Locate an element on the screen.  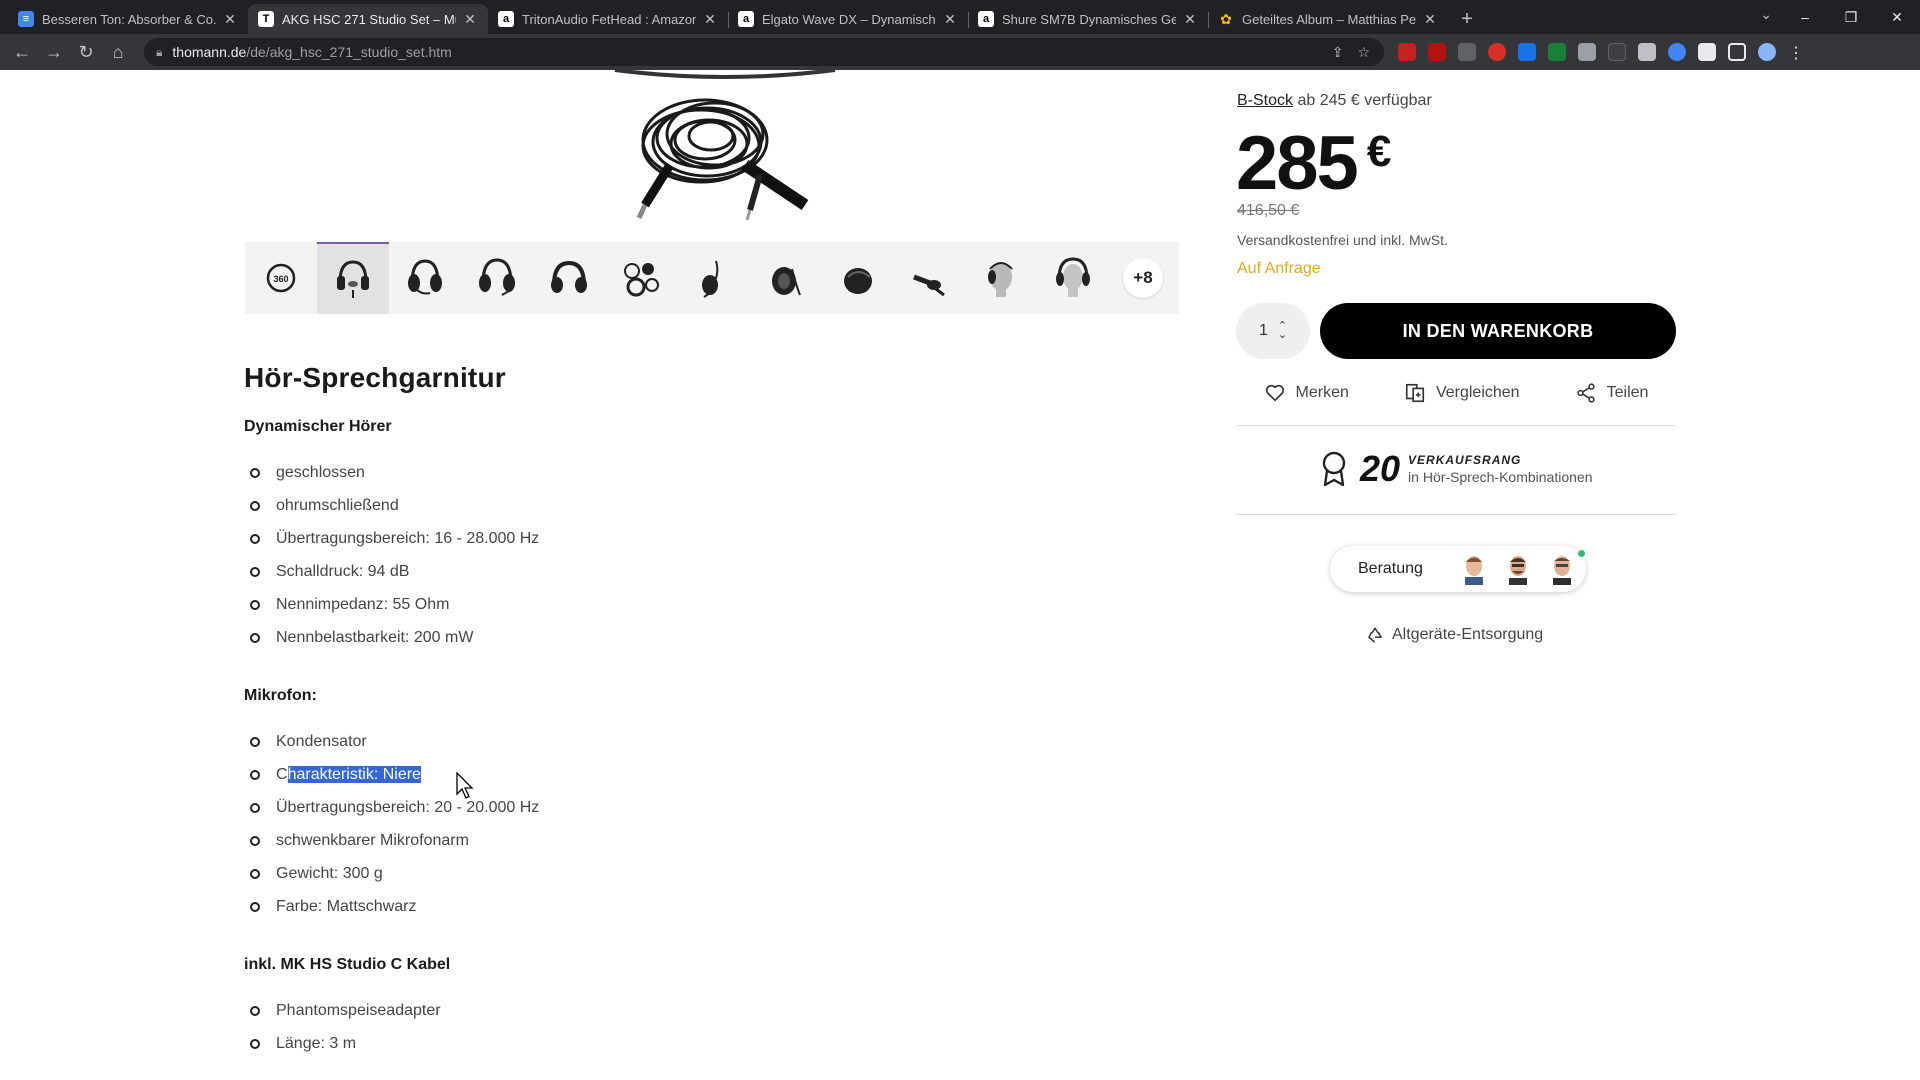
spinner-arrows-icon: ⌃ ⌄ is located at coordinates (1282, 331).